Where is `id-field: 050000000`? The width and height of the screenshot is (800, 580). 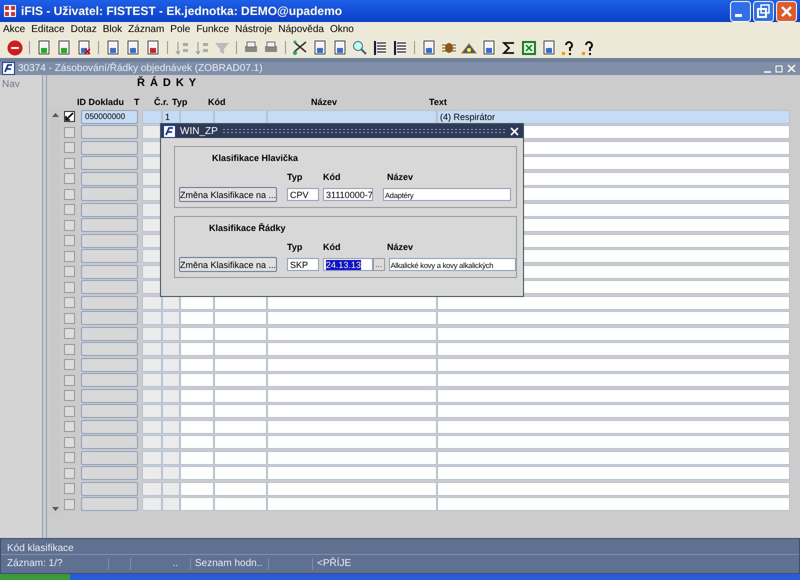 id-field: 050000000 is located at coordinates (109, 117).